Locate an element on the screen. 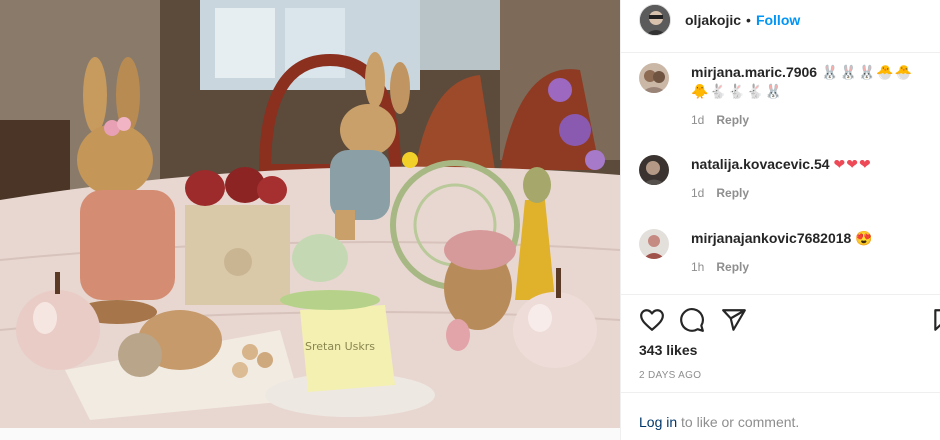  heart-icon is located at coordinates (652, 320).